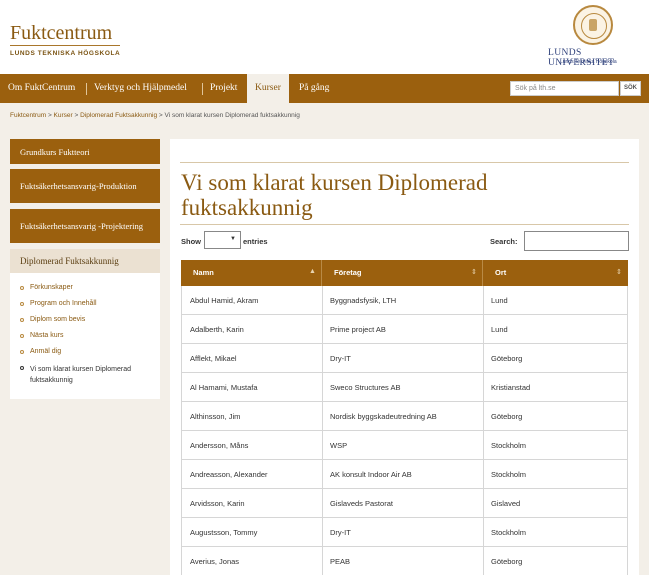  What do you see at coordinates (222, 240) in the screenshot?
I see `entries-select: ▼` at bounding box center [222, 240].